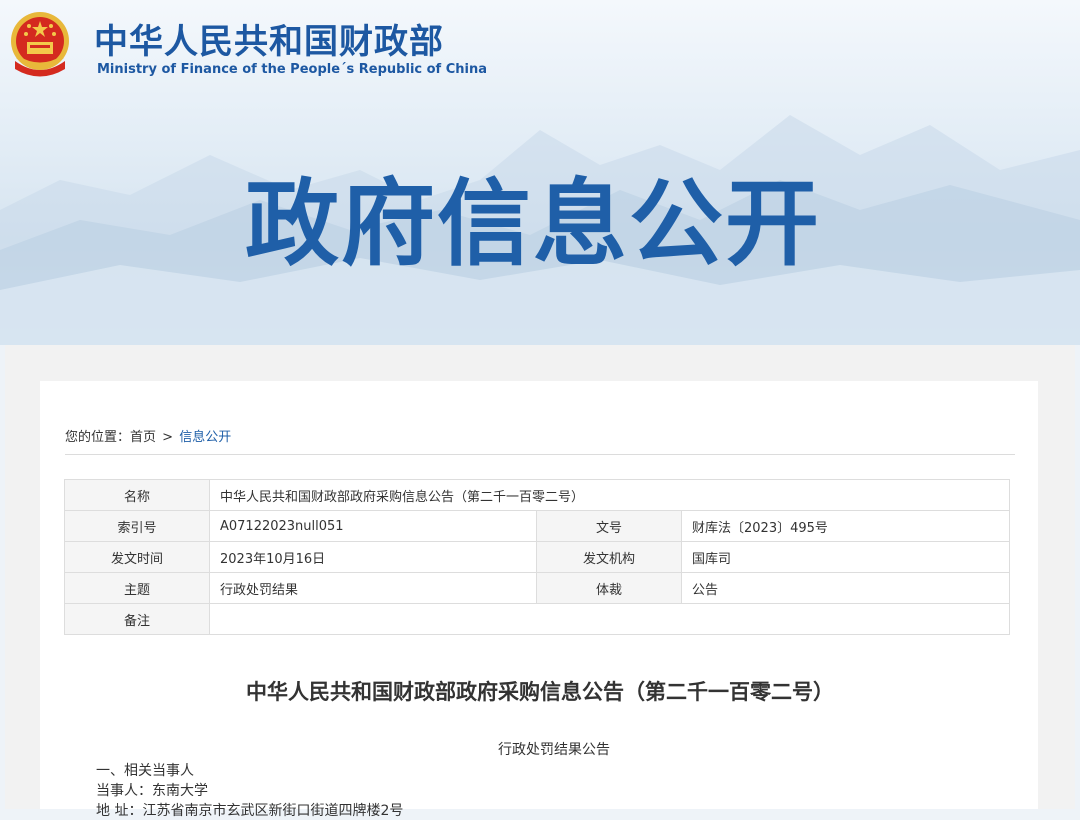  Describe the element at coordinates (152, 791) in the screenshot. I see `article-paragraph: 当事人：东南大学` at that location.